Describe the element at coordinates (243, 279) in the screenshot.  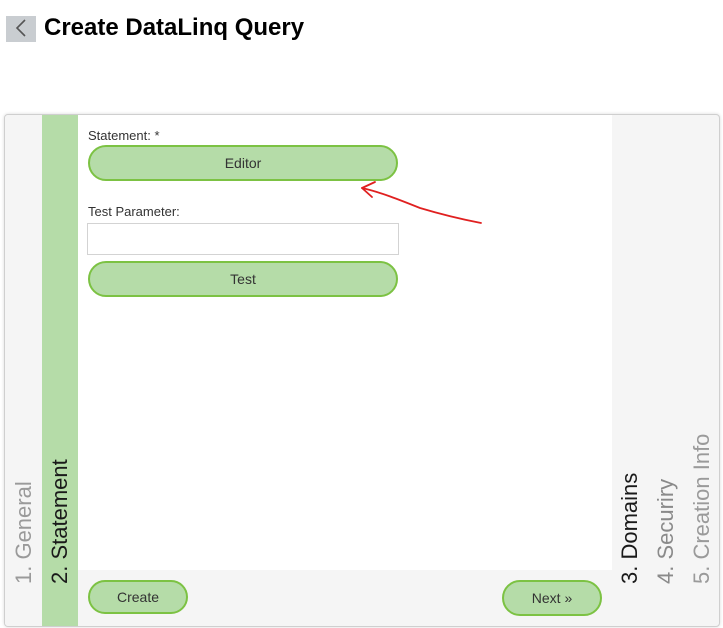
I see `test-button: Test` at that location.